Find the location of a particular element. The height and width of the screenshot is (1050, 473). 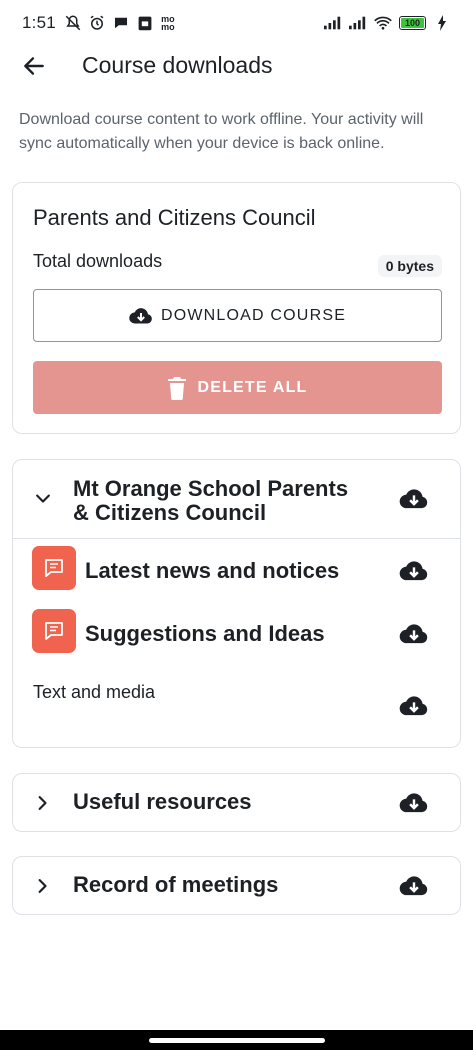

status-notification-icons: mo mo is located at coordinates (120, 23).